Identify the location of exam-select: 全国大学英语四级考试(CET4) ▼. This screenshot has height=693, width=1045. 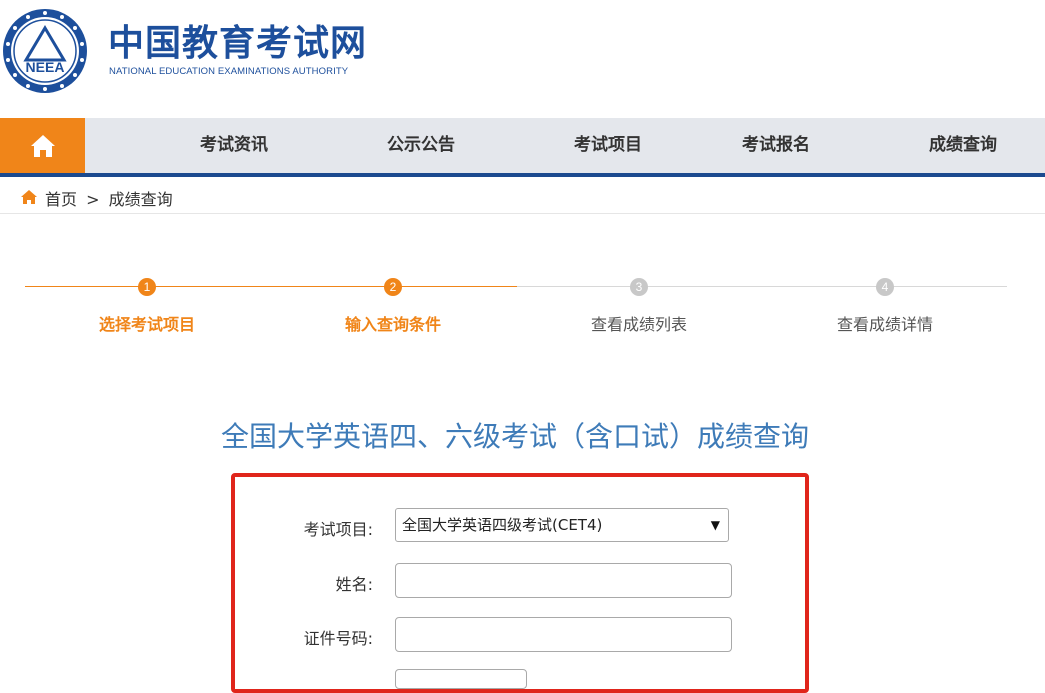
(562, 525).